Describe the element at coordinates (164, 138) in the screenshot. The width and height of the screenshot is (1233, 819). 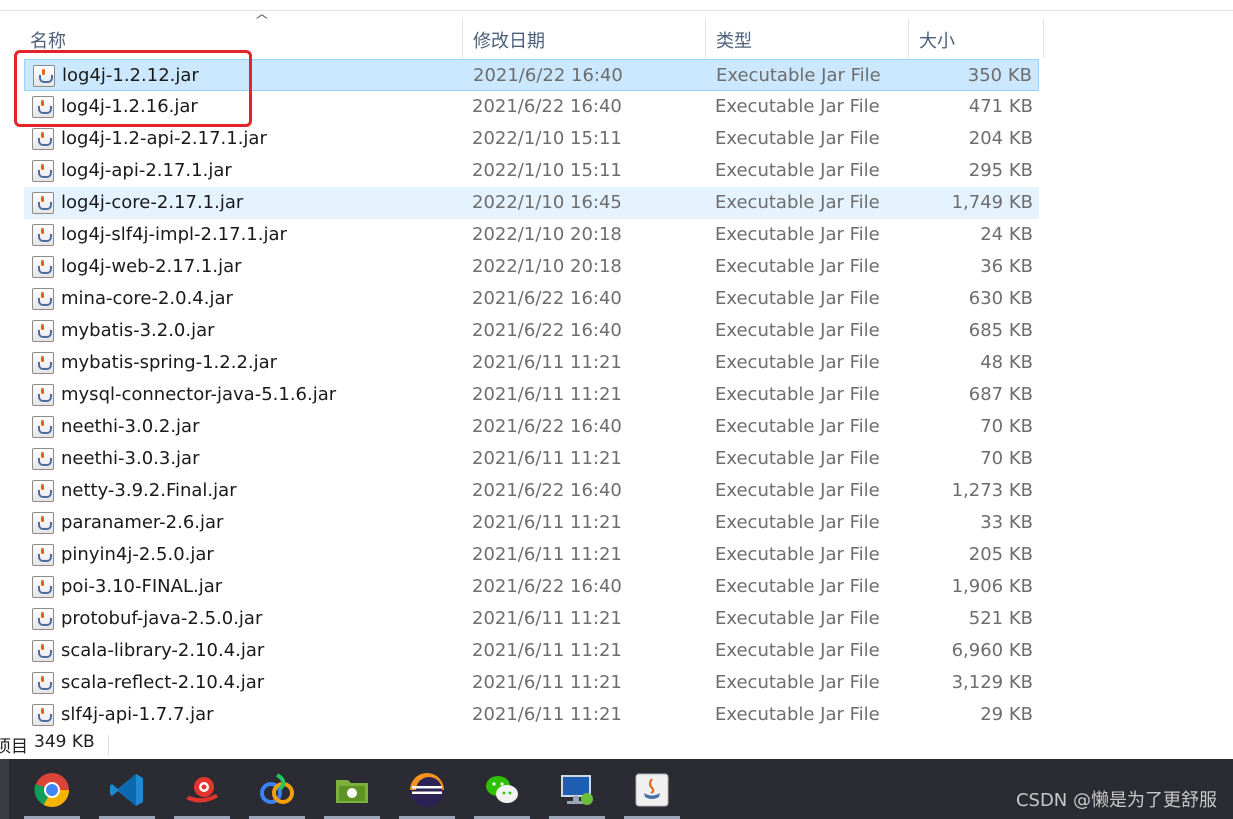
I see `file-name: log4j-1.2-api-2.17.1.jar` at that location.